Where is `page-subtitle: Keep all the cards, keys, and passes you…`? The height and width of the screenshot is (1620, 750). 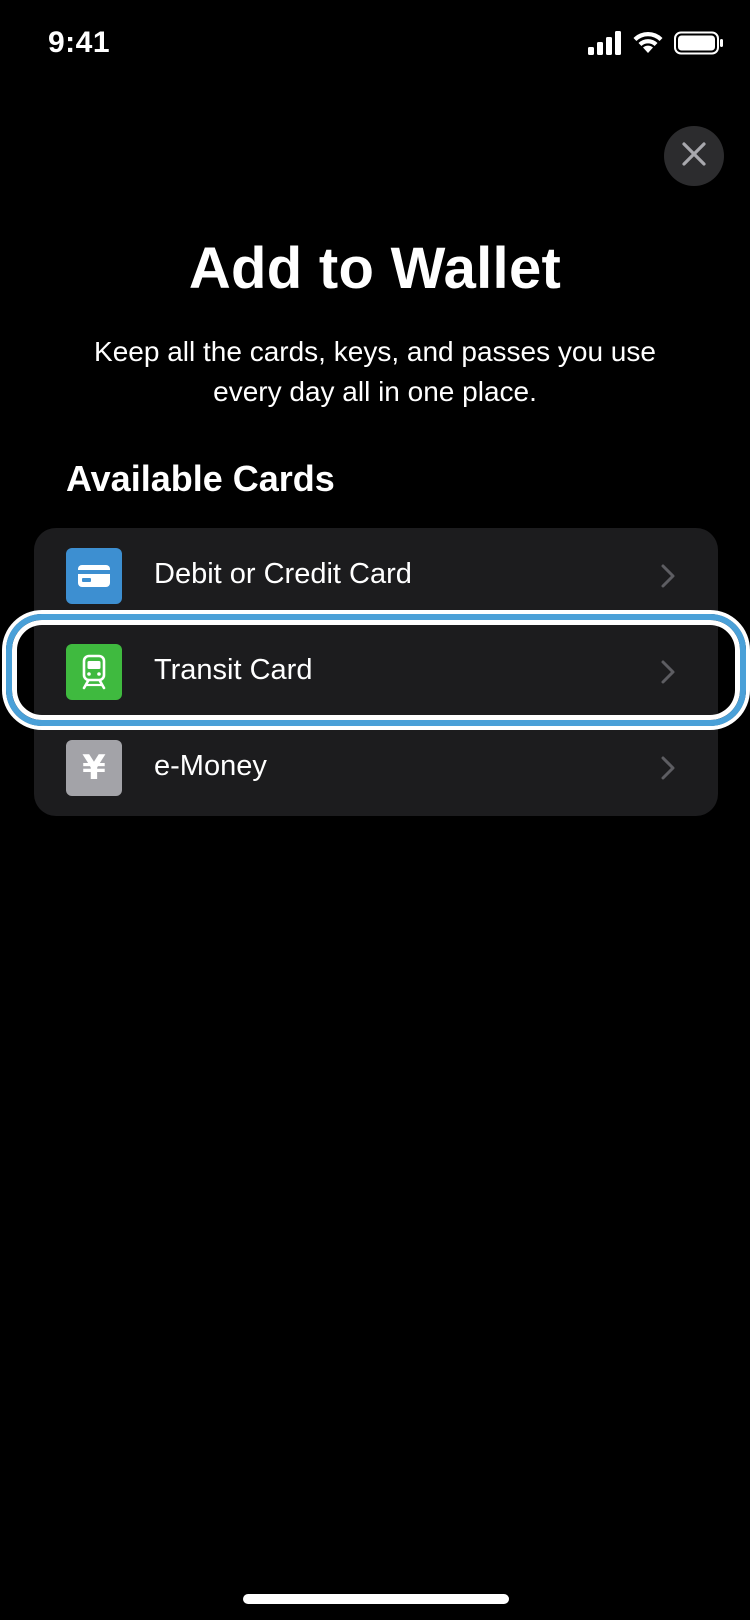 page-subtitle: Keep all the cards, keys, and passes you… is located at coordinates (375, 371).